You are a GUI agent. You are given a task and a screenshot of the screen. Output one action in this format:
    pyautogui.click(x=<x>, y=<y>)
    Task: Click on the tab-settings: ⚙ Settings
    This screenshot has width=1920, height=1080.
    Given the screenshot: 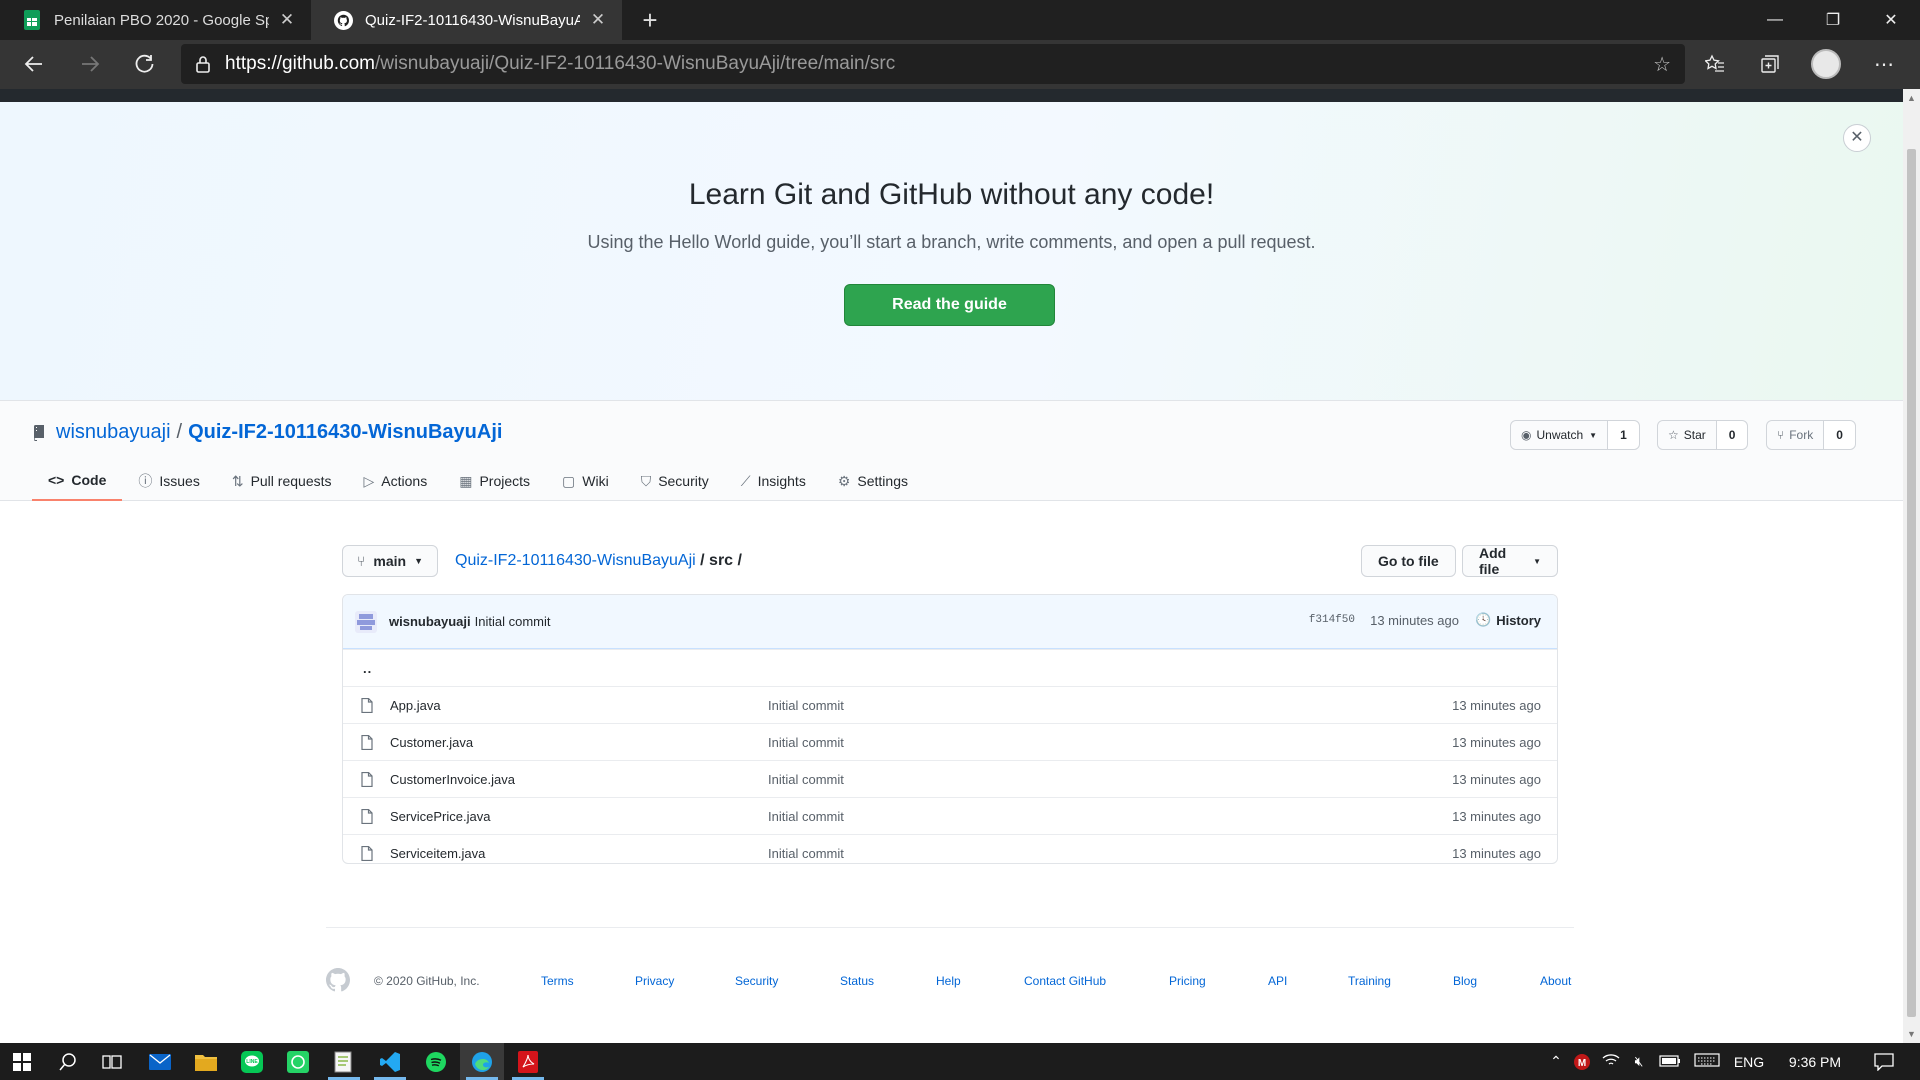 What is the action you would take?
    pyautogui.click(x=873, y=481)
    